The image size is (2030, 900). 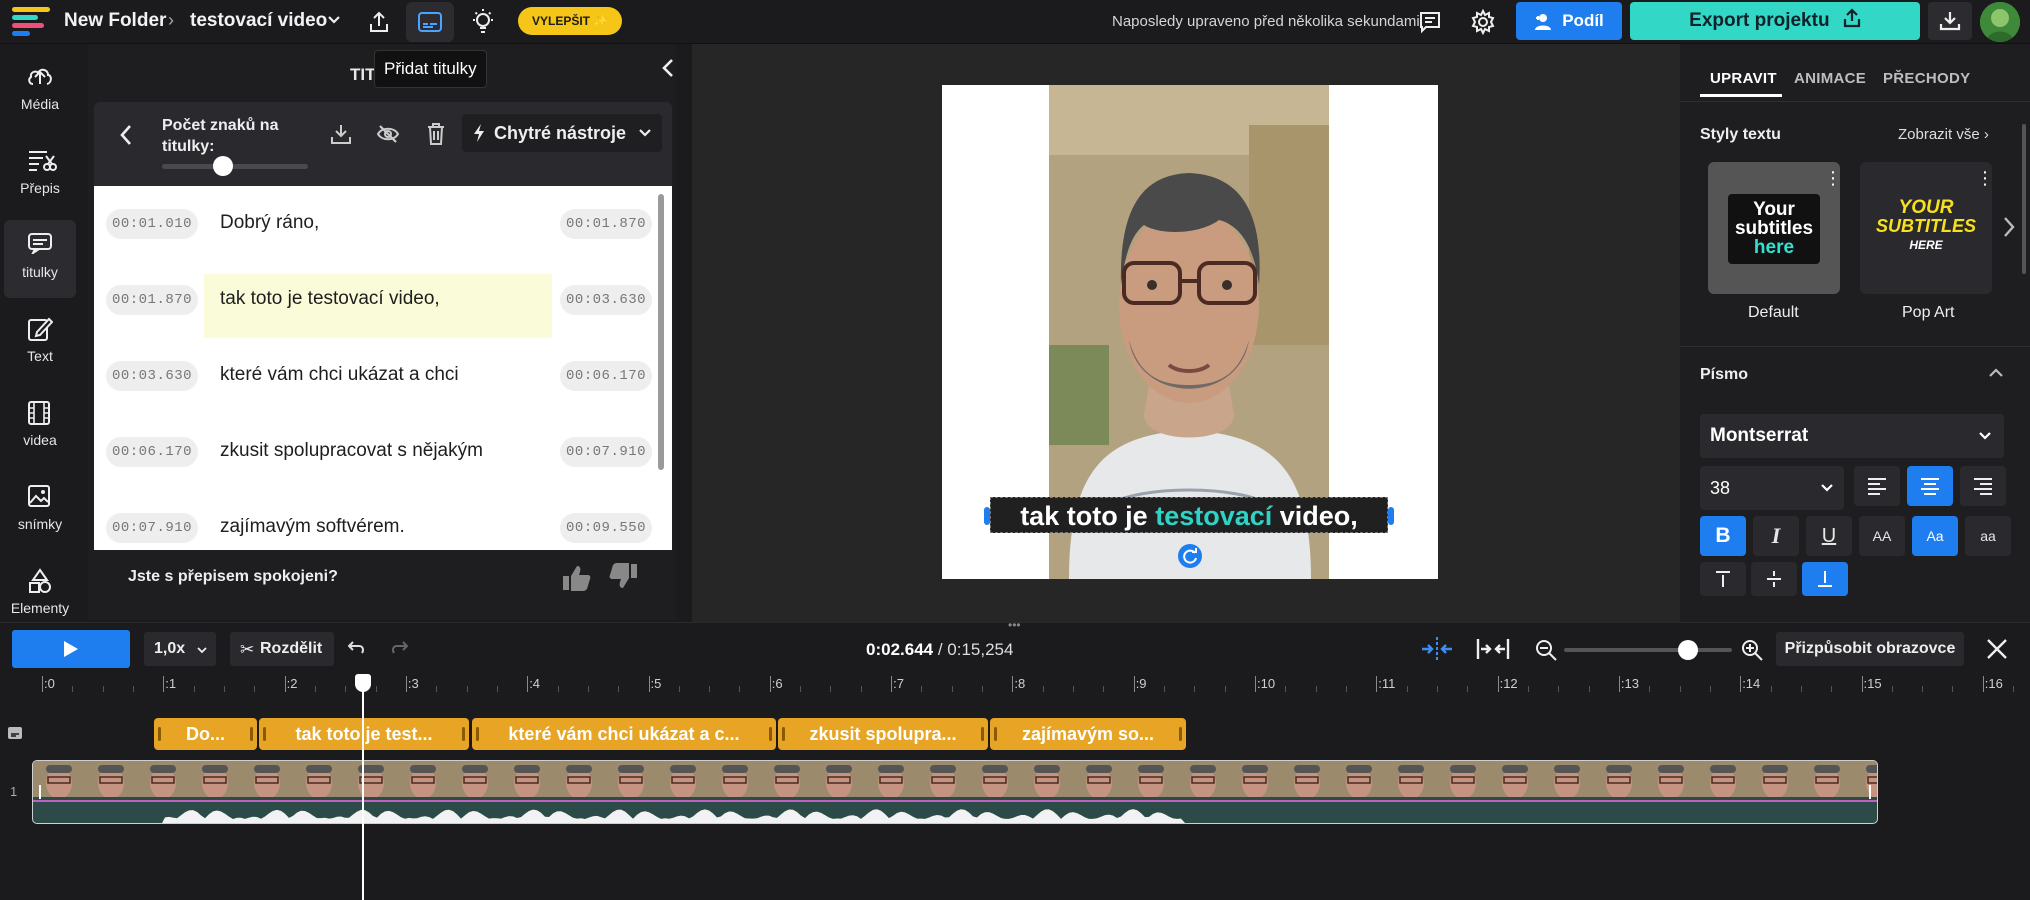 I want to click on lightbulb-icon, so click(x=483, y=22).